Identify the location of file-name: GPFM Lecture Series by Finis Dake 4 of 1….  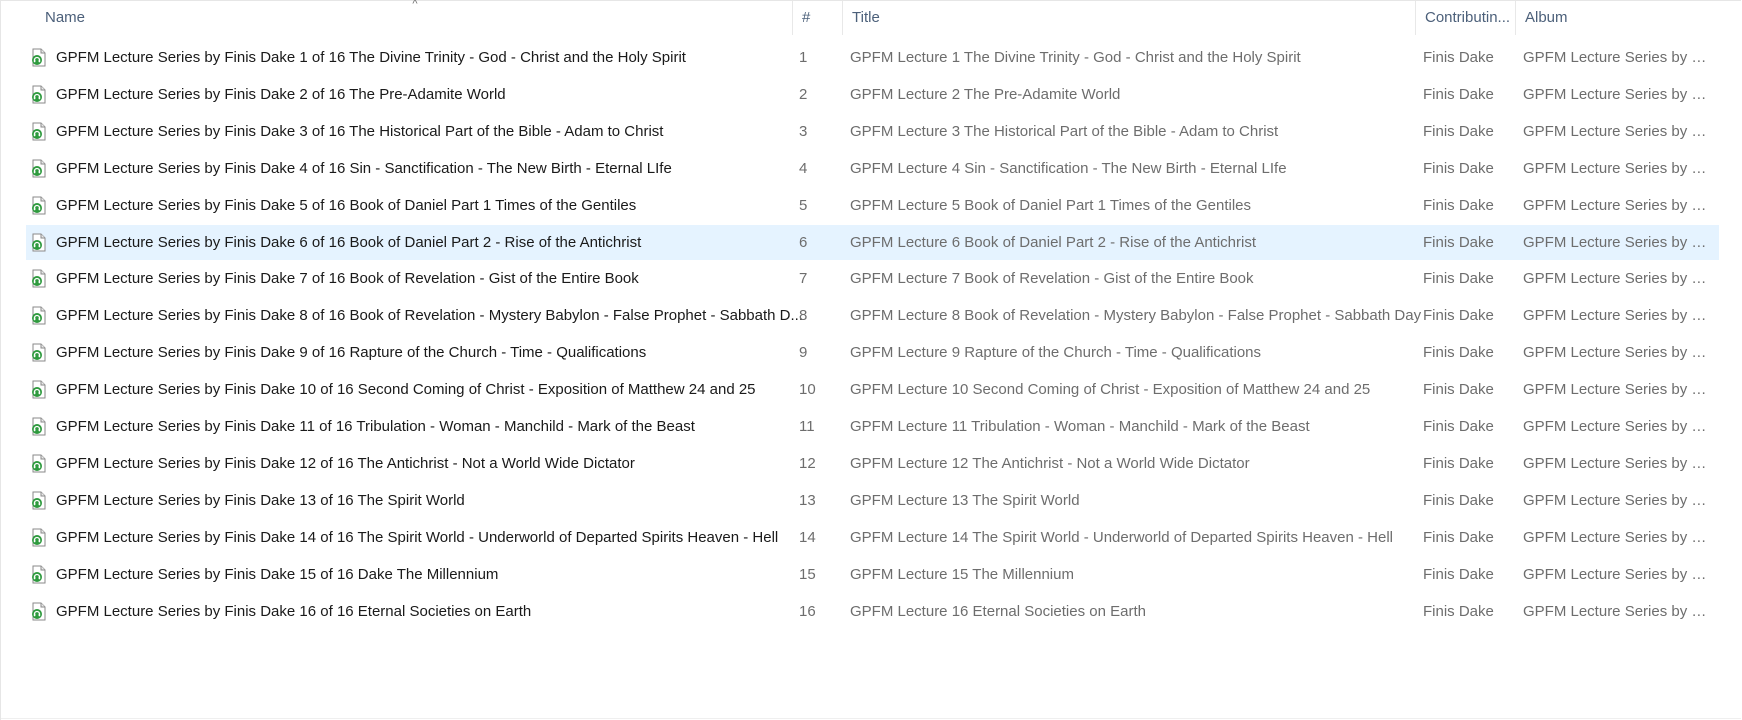
(364, 168).